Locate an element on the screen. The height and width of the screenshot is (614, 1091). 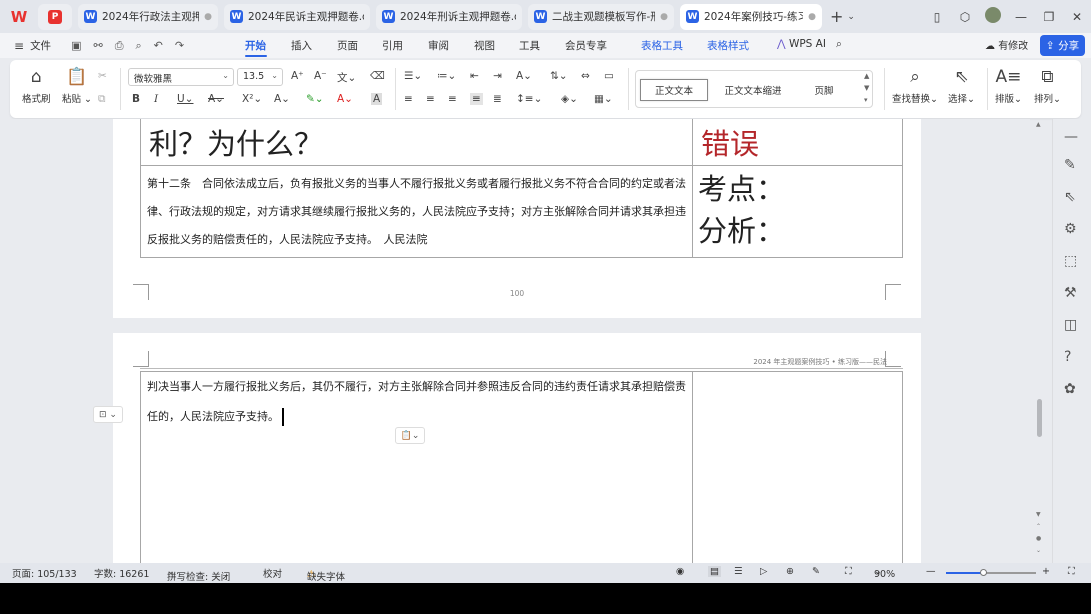
word-count: 字数: 16261 is located at coordinates (121, 573).